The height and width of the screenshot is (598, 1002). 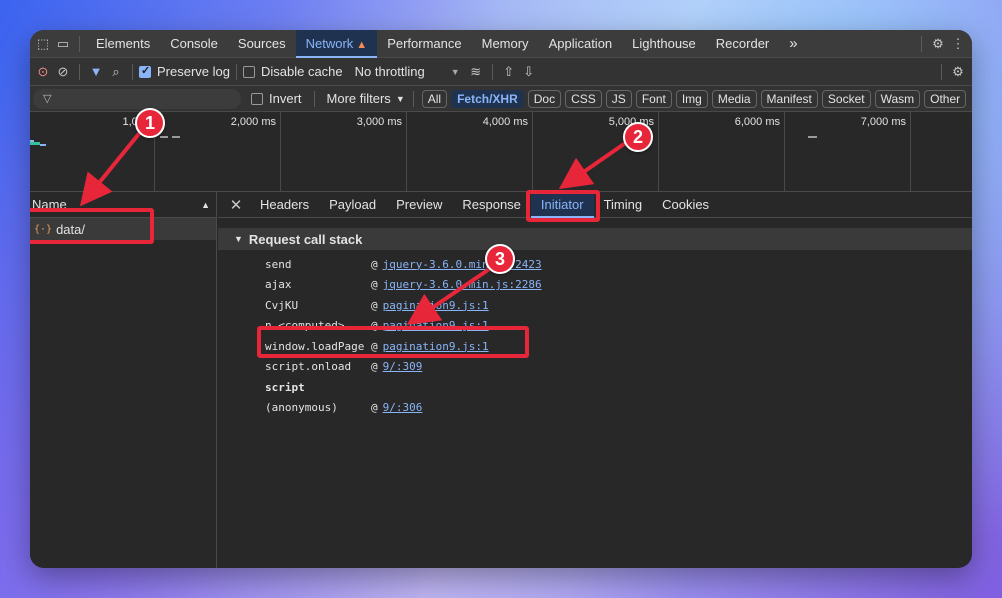 I want to click on annotation-badge-2: 2, so click(x=638, y=137).